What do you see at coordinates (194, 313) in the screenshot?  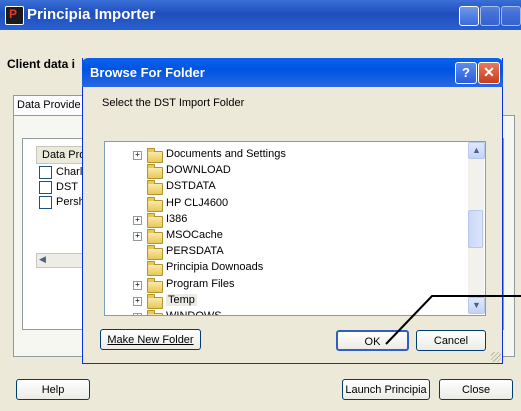 I see `folder-label: WINDOWS` at bounding box center [194, 313].